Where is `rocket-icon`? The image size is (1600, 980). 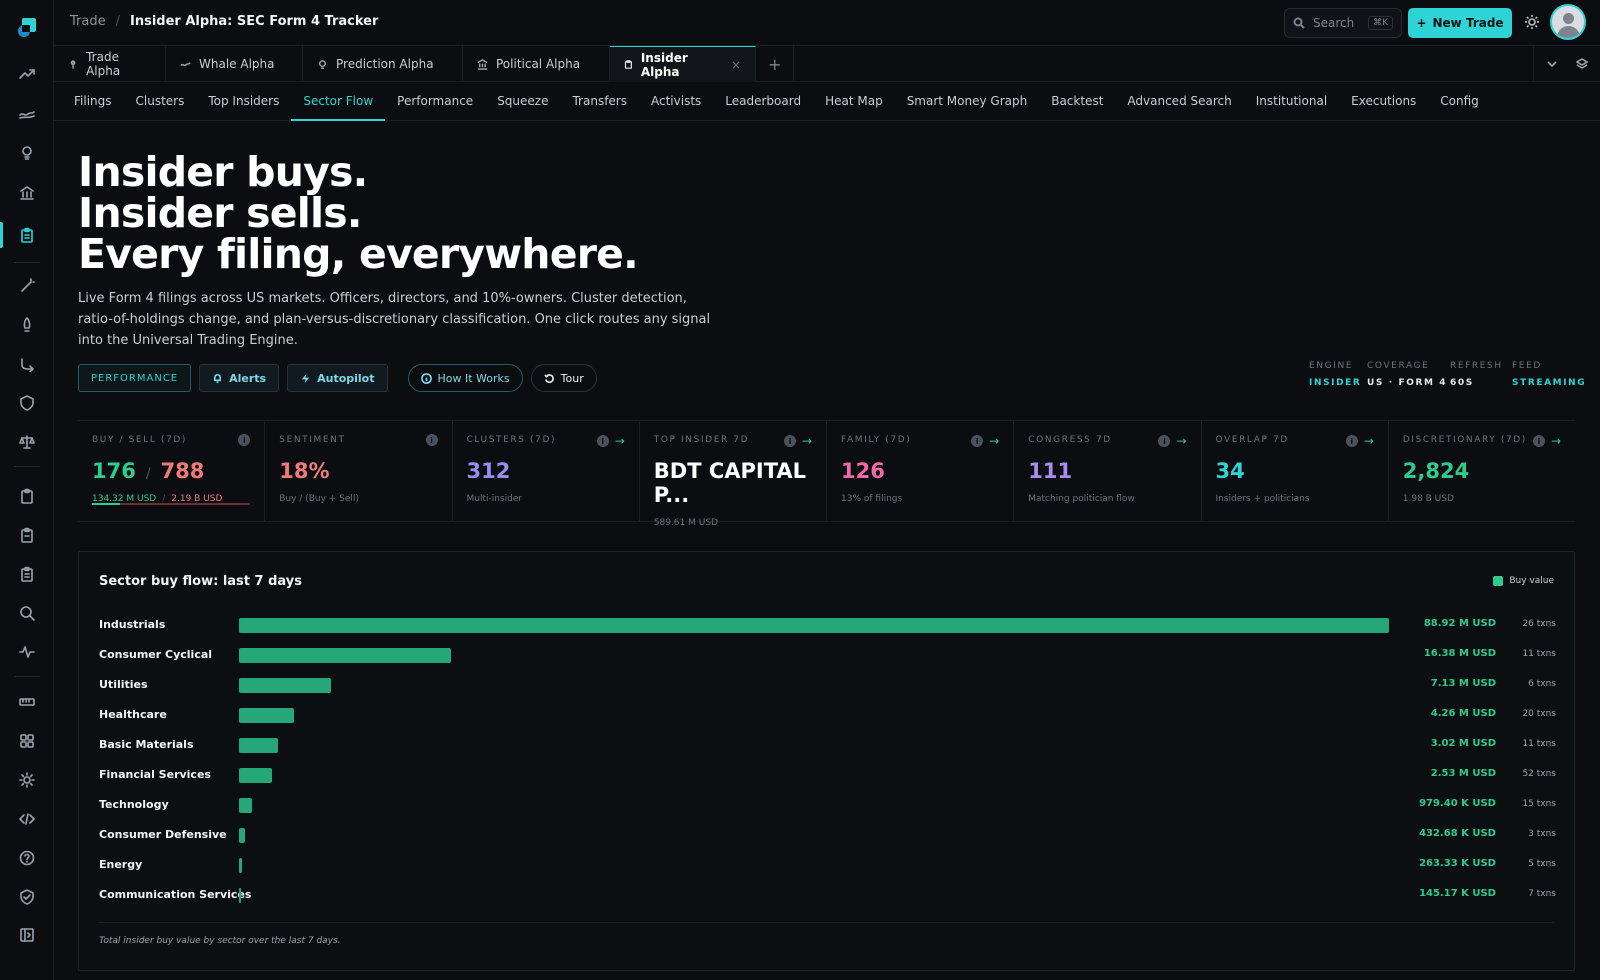 rocket-icon is located at coordinates (27, 325).